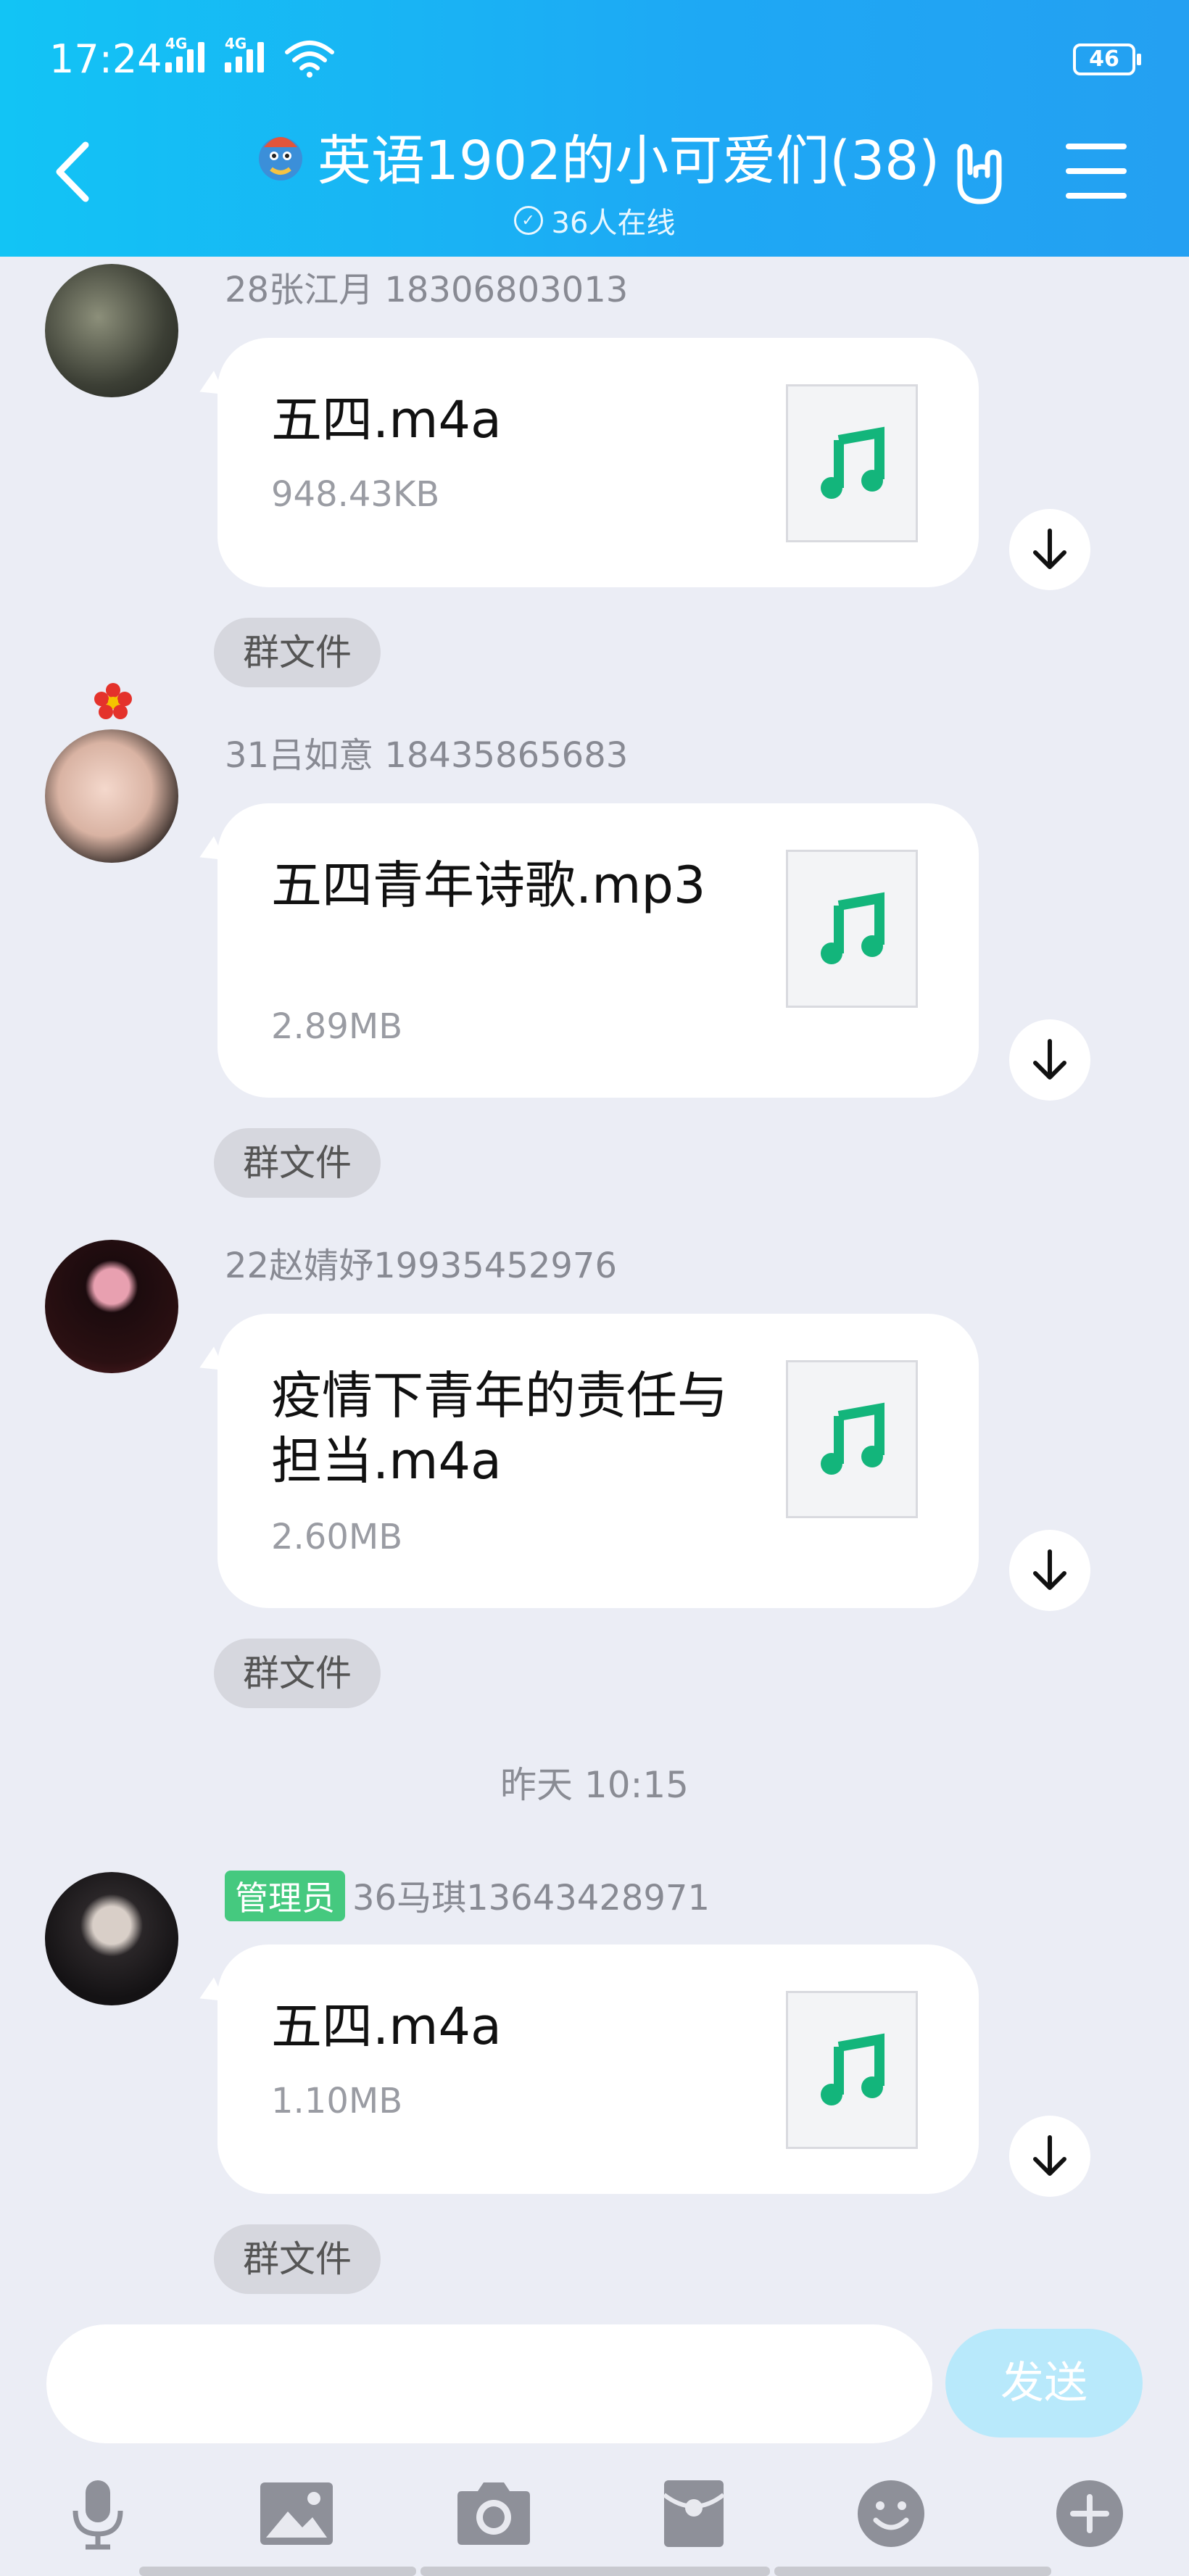 The height and width of the screenshot is (2576, 1189). What do you see at coordinates (494, 2514) in the screenshot?
I see `camera-icon` at bounding box center [494, 2514].